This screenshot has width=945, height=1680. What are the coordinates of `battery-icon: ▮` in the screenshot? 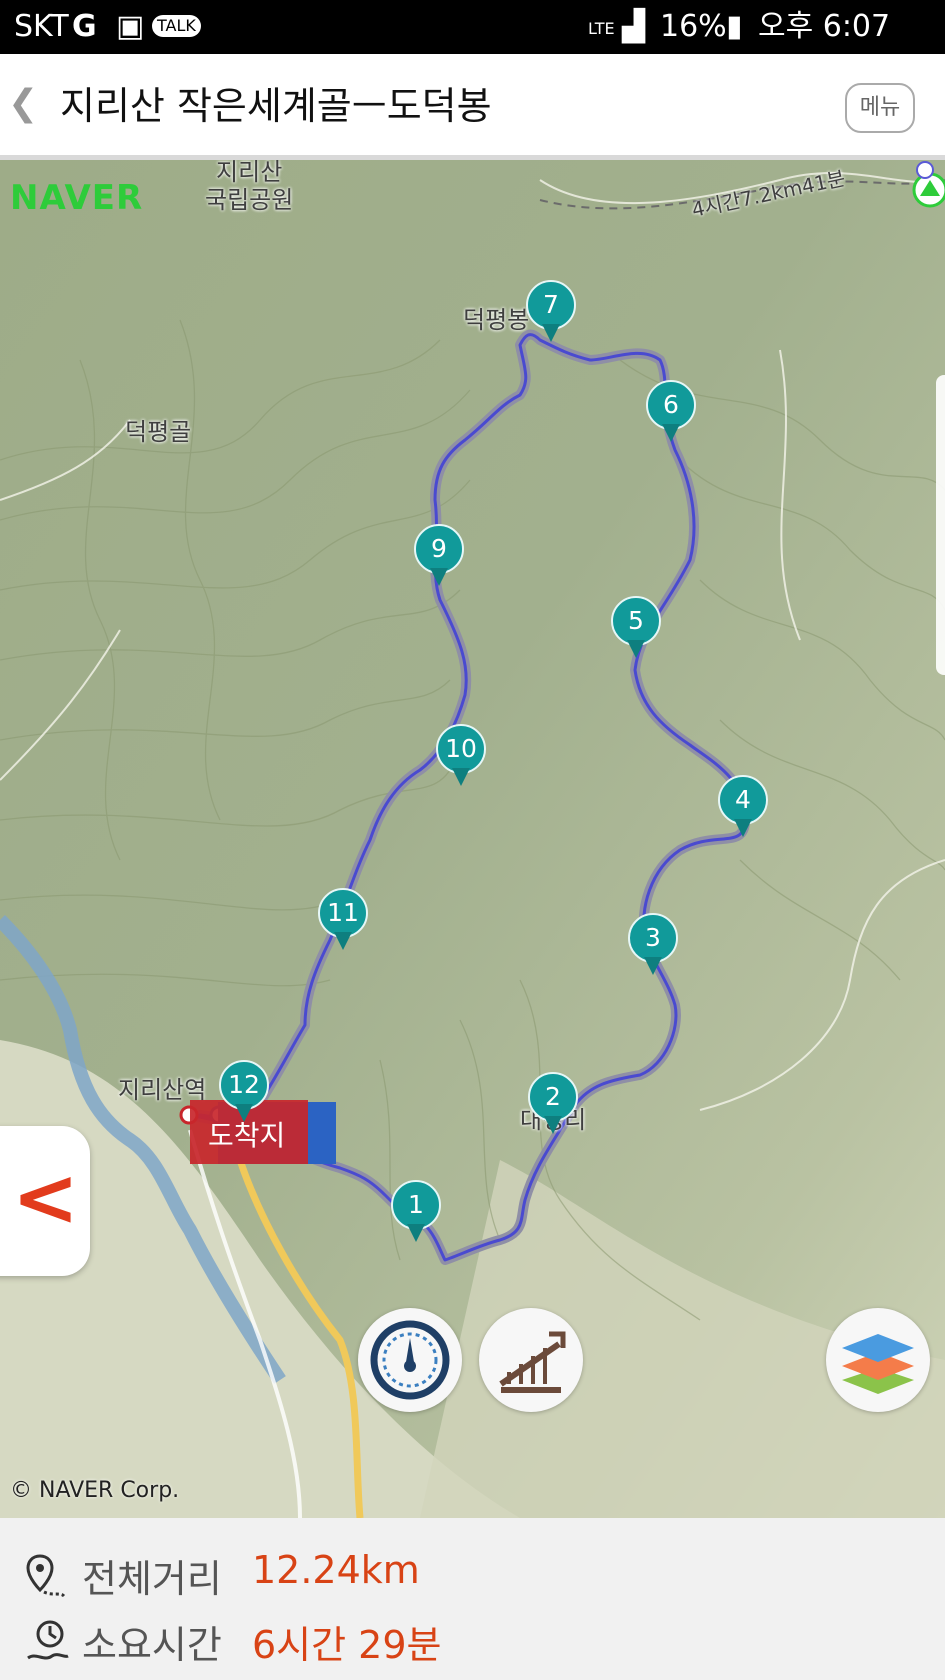 It's located at (734, 26).